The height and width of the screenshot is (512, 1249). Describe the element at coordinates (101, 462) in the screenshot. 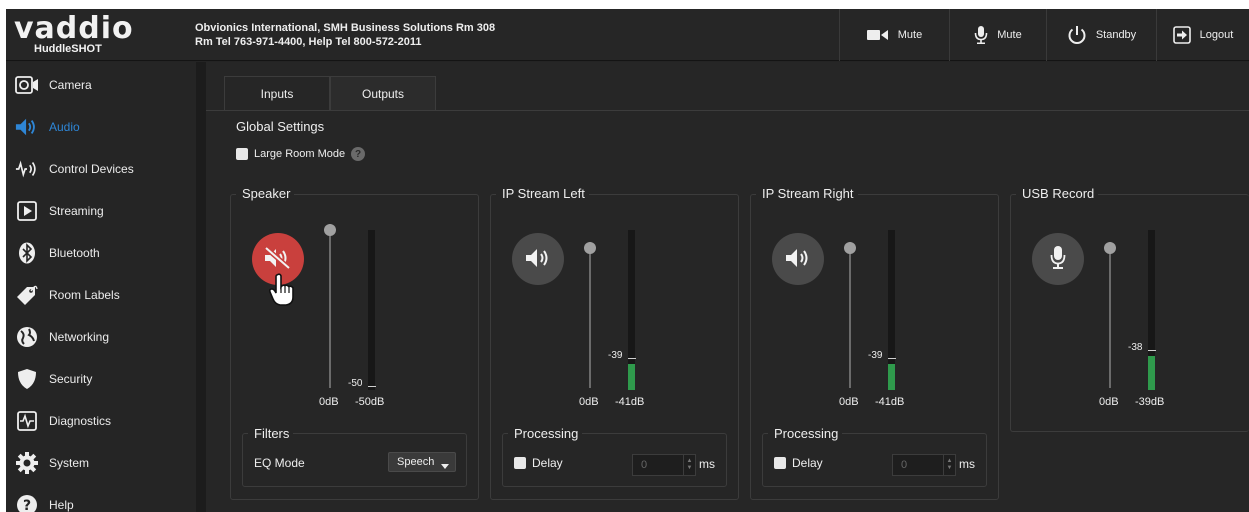

I see `sidebar-item-system: System` at that location.